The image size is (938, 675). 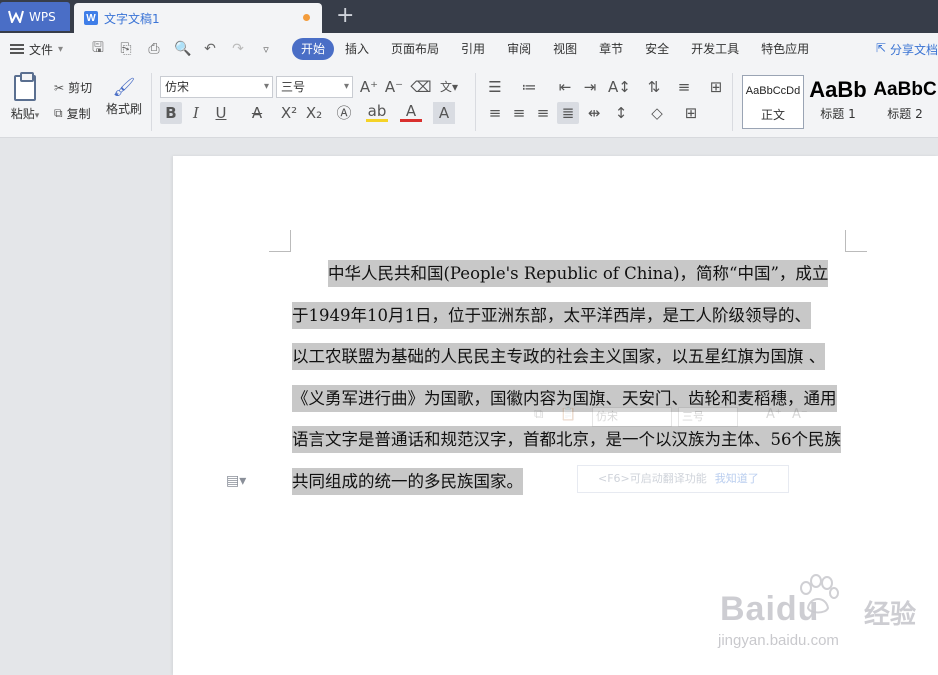 What do you see at coordinates (210, 49) in the screenshot?
I see `undo-icon: ↶` at bounding box center [210, 49].